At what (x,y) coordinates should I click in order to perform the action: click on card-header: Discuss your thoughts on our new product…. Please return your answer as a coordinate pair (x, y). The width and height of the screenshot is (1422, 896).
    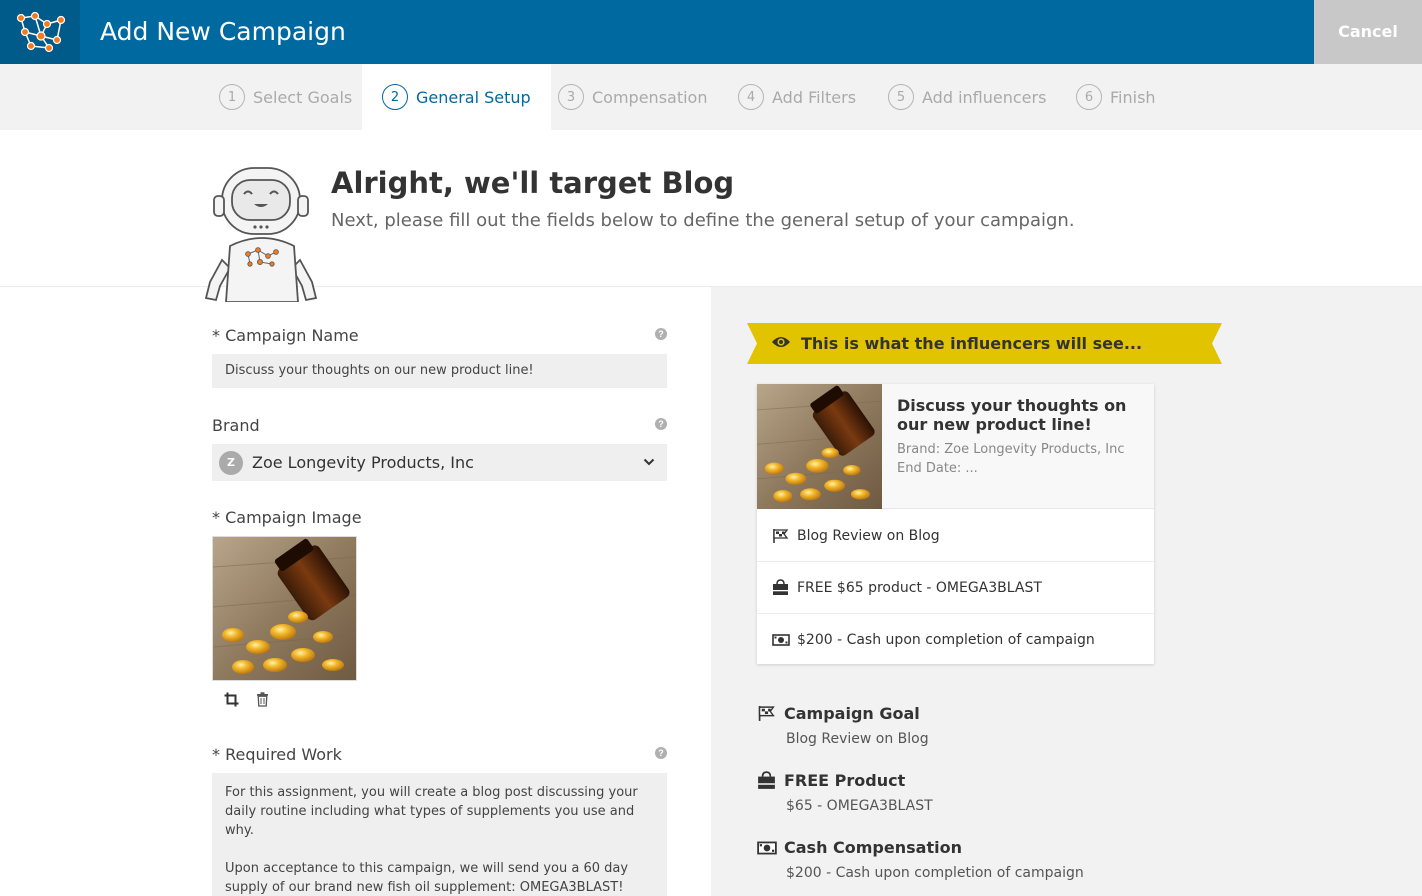
    Looking at the image, I should click on (955, 446).